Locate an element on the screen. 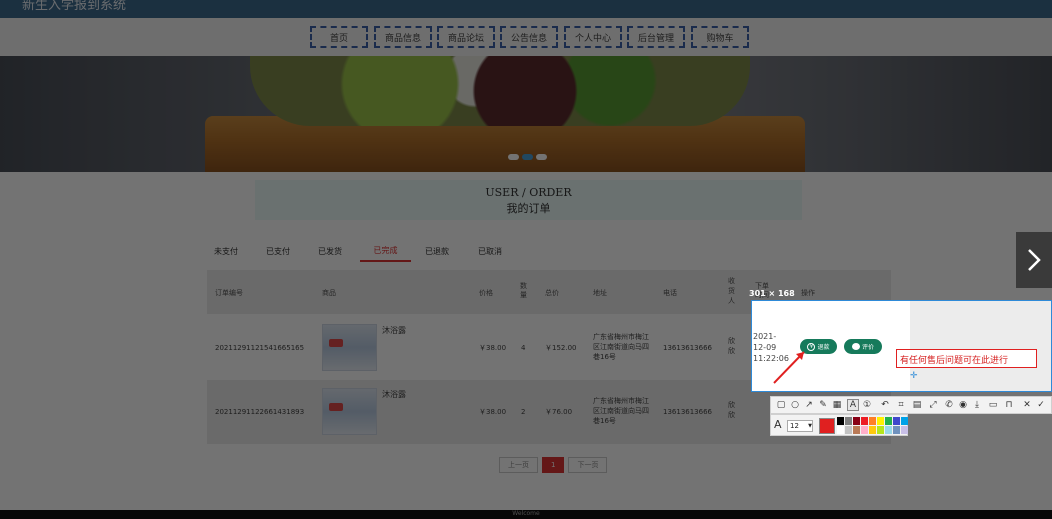 This screenshot has width=1052, height=519. carousel-dot-active is located at coordinates (527, 157).